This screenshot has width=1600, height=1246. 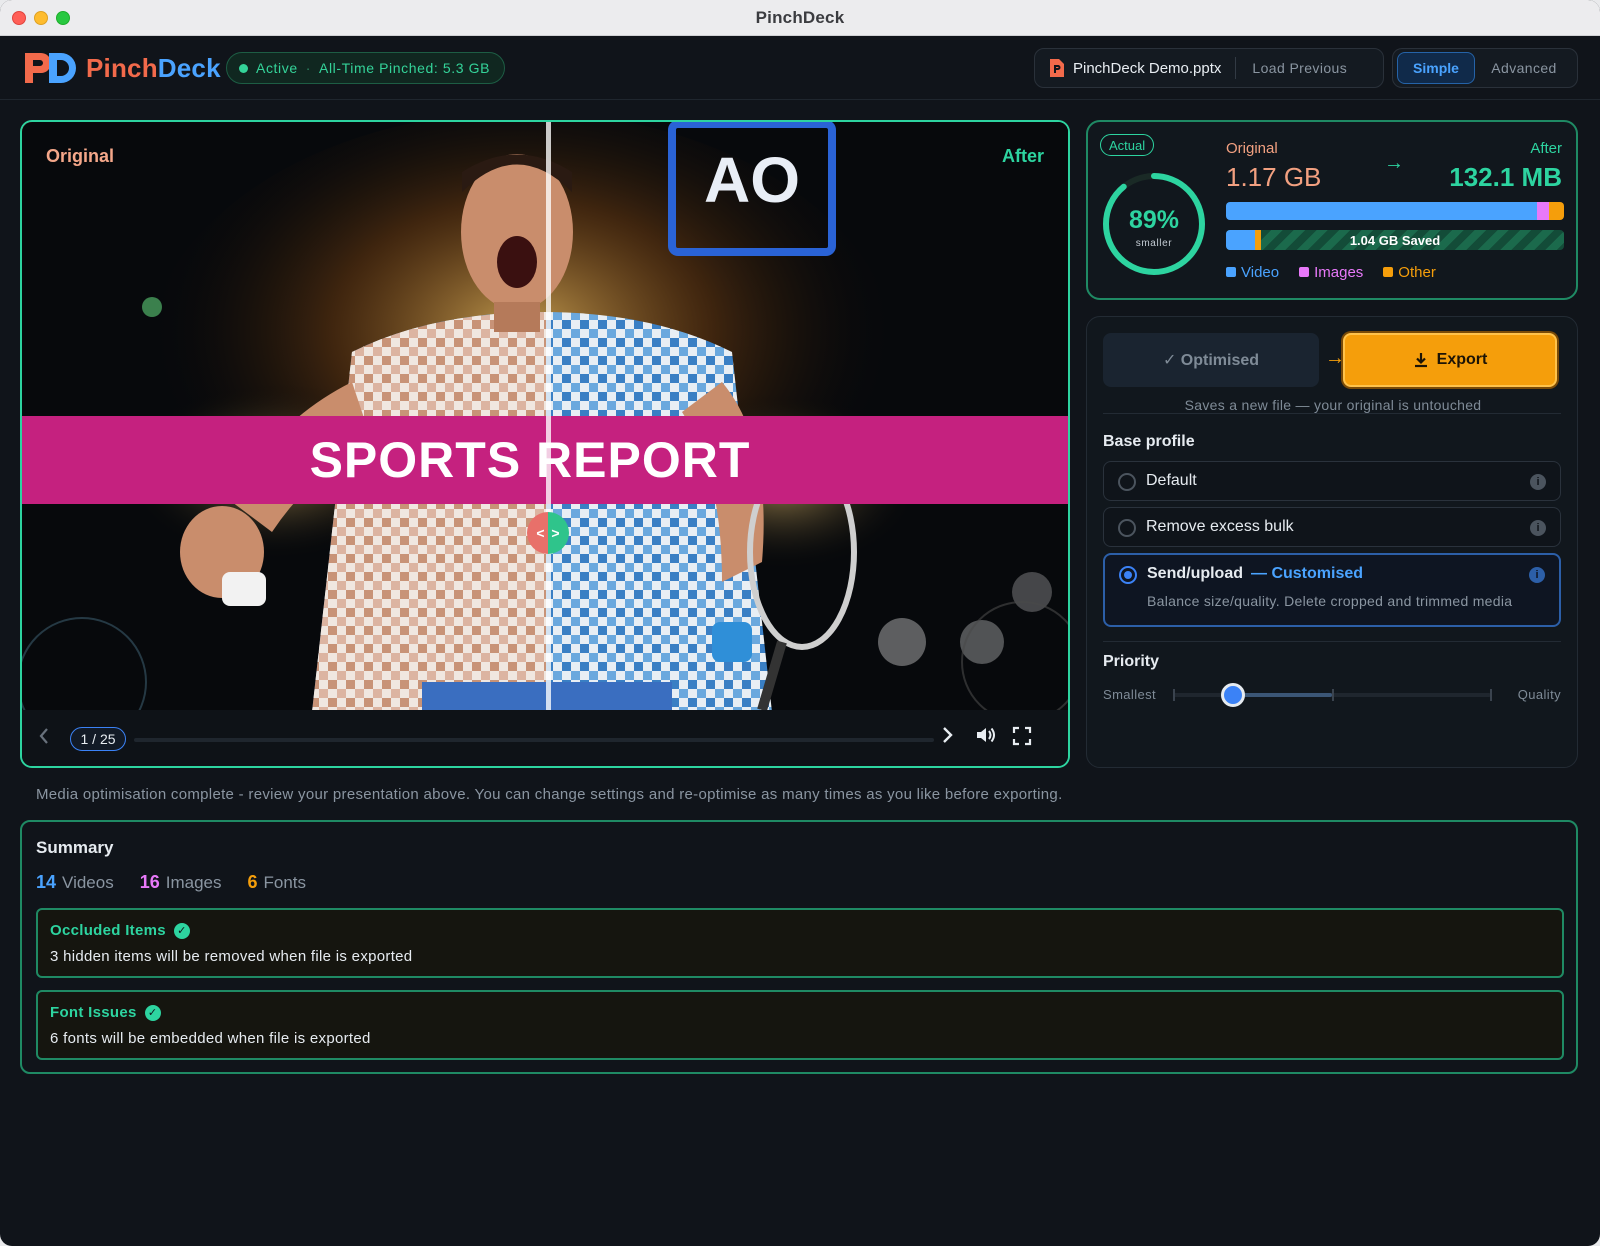 What do you see at coordinates (1339, 272) in the screenshot?
I see `legend-images-label: Images` at bounding box center [1339, 272].